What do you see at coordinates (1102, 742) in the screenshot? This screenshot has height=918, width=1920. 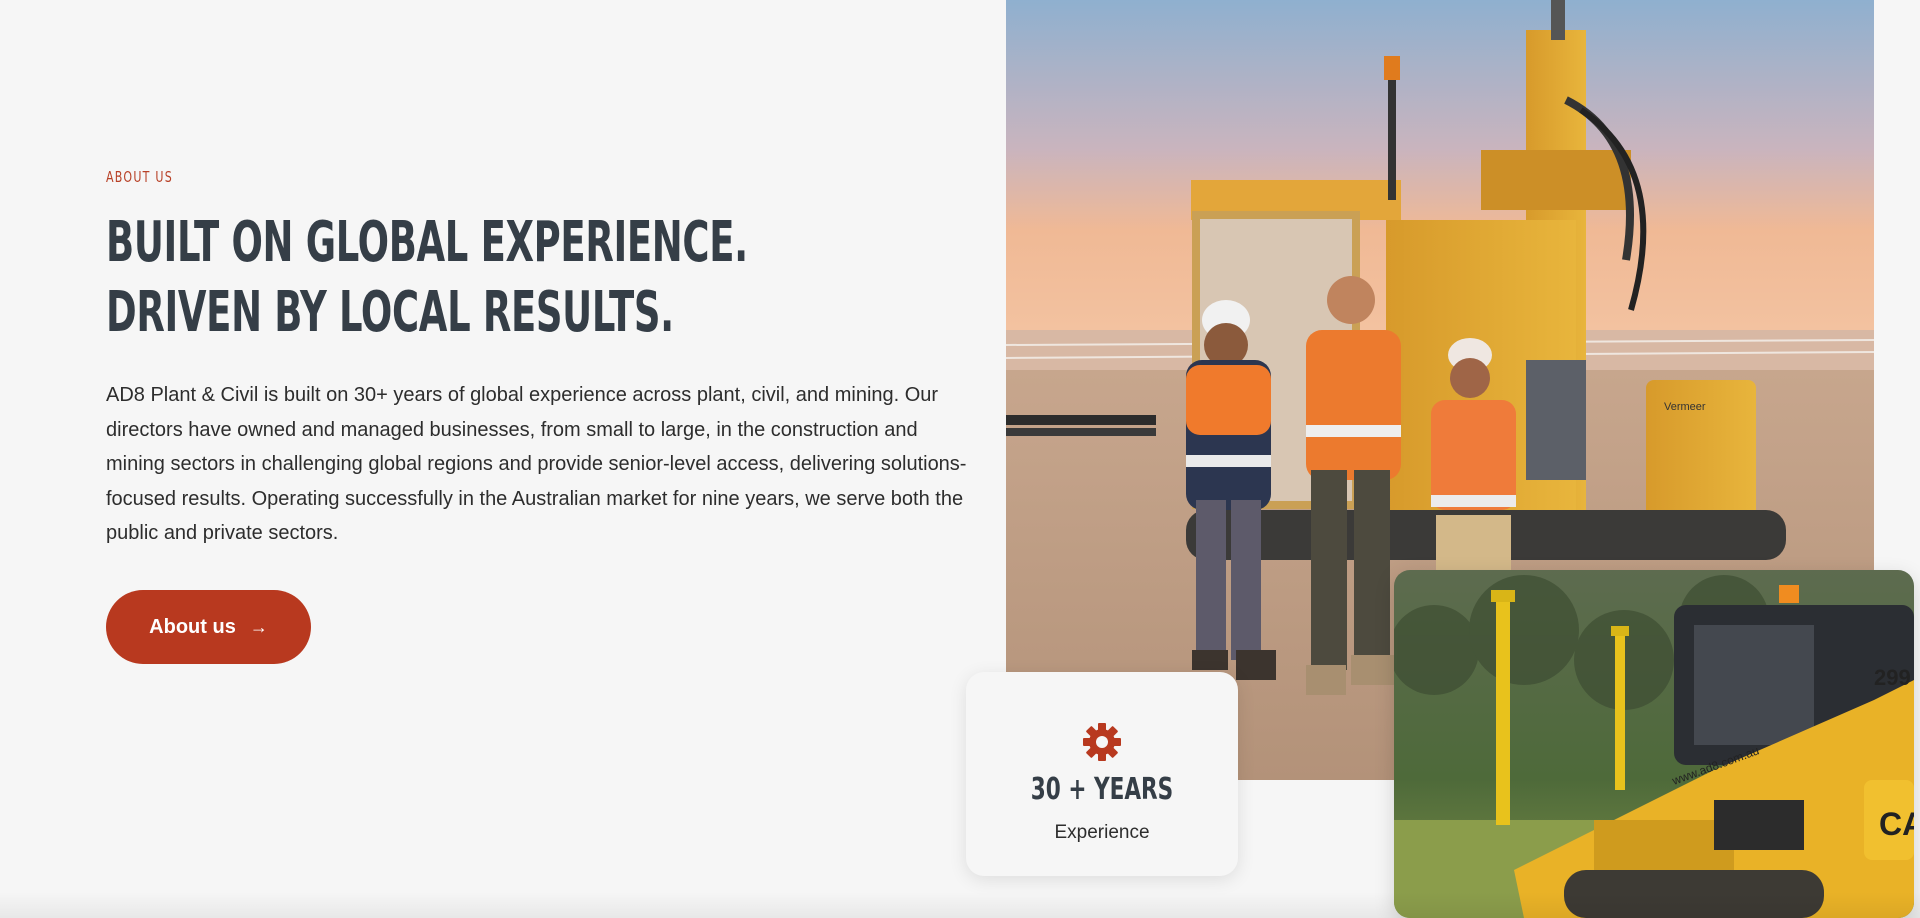 I see `gear-icon` at bounding box center [1102, 742].